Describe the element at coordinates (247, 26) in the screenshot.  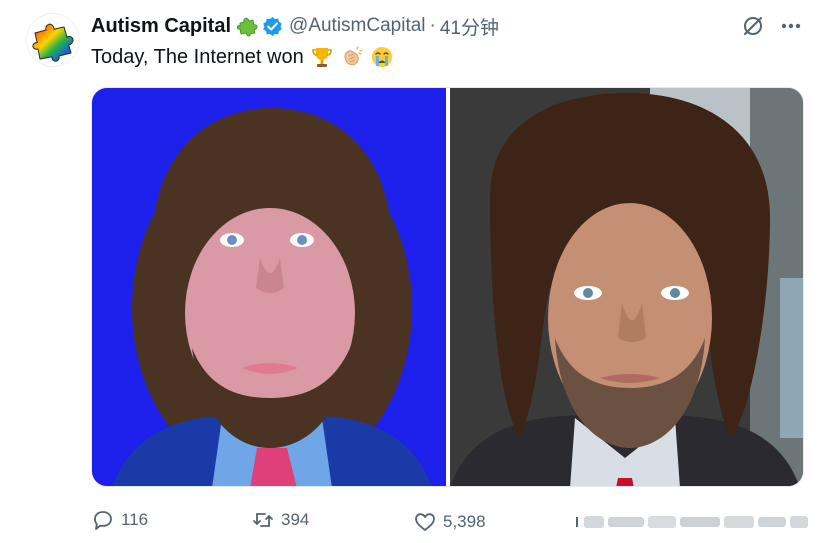
I see `puzzle-piece-green-icon` at that location.